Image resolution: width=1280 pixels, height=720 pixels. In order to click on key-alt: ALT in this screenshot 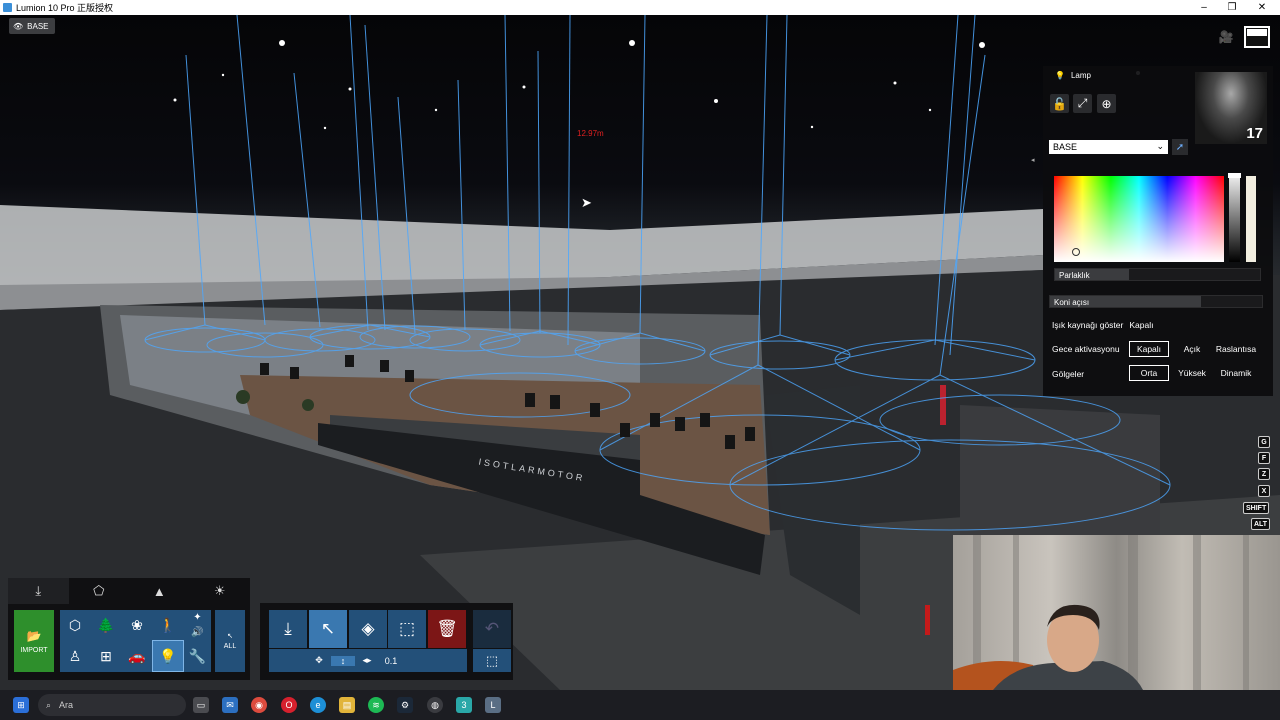, I will do `click(1261, 524)`.